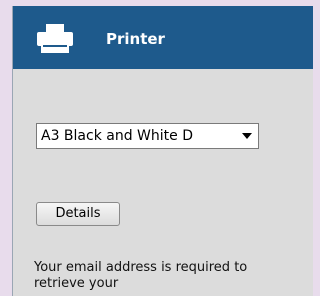 The height and width of the screenshot is (296, 320). Describe the element at coordinates (135, 39) in the screenshot. I see `panel-title: Printer` at that location.